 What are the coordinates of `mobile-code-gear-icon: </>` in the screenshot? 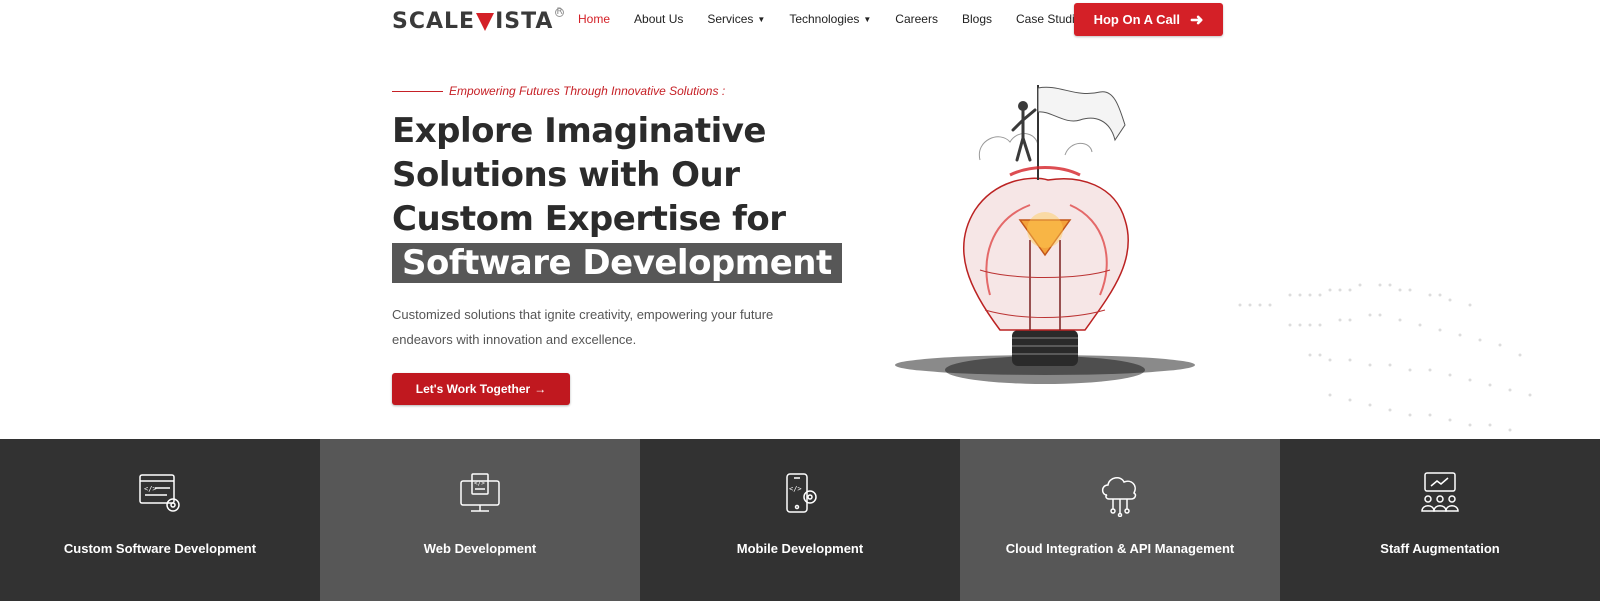 It's located at (800, 494).